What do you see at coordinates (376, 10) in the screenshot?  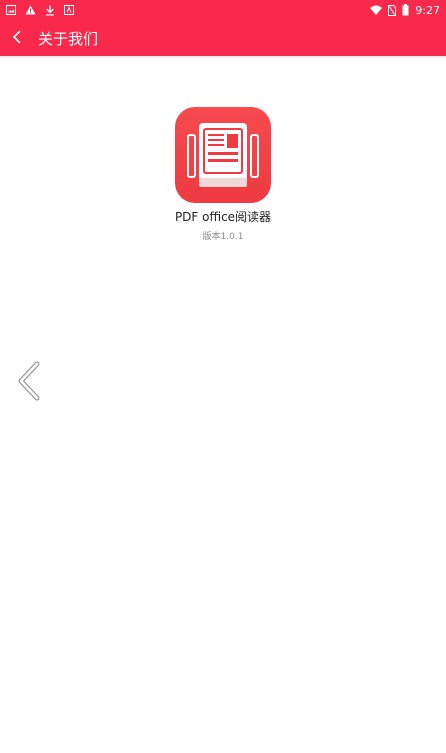 I see `wifi-icon` at bounding box center [376, 10].